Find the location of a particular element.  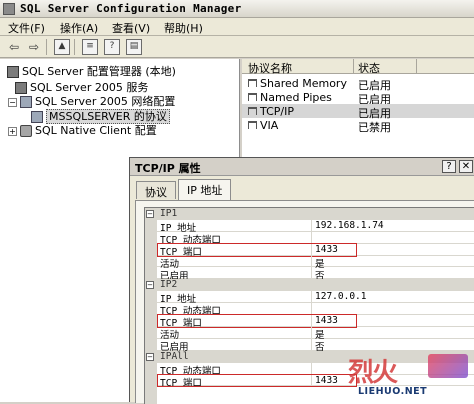

property-row: IP 地址 127.0.0.1 is located at coordinates (309, 298).